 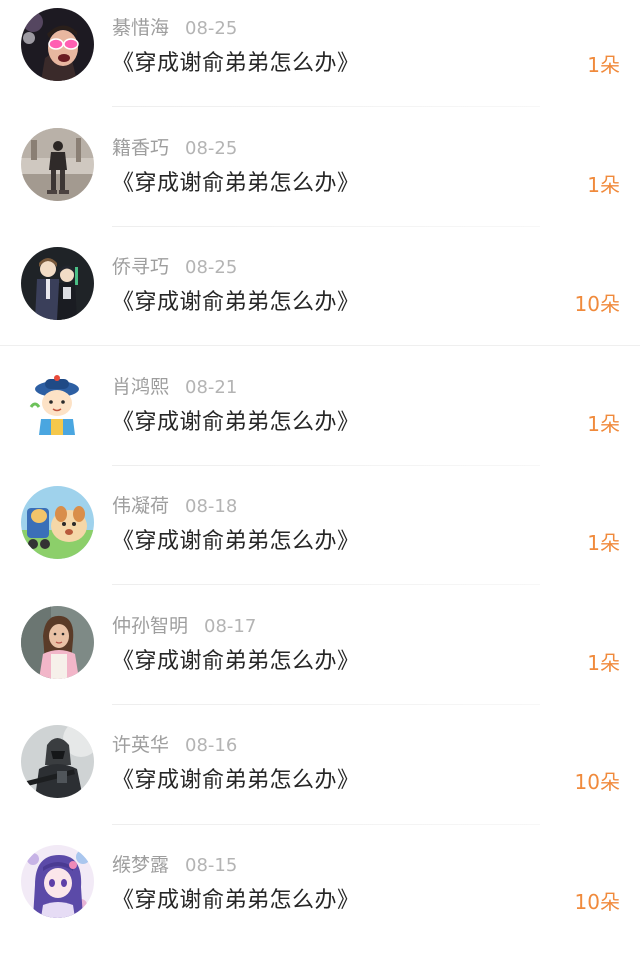 I want to click on list-item: 伟凝荷 08-18 《穿成谢俞弟弟怎么办》 1朵, so click(x=320, y=538).